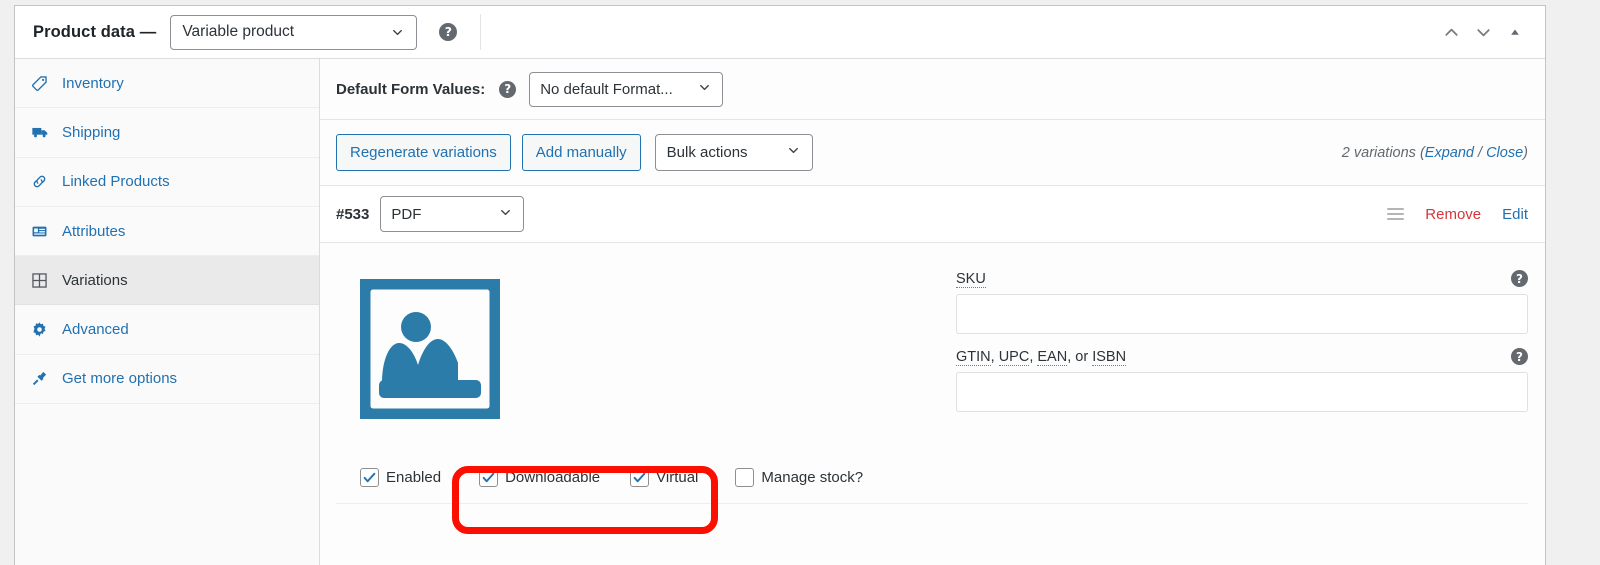 The height and width of the screenshot is (565, 1600). I want to click on gtin-input, so click(1242, 392).